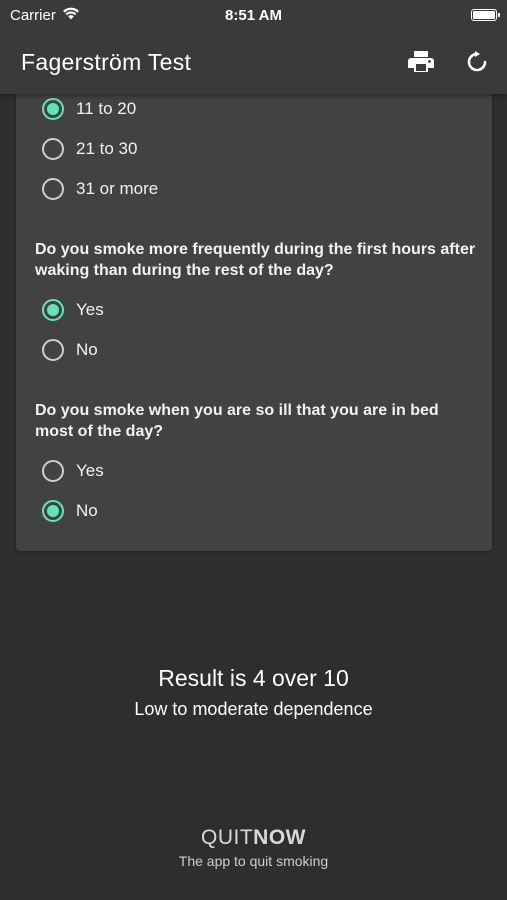  Describe the element at coordinates (106, 61) in the screenshot. I see `page-title: Fagerström Test` at that location.